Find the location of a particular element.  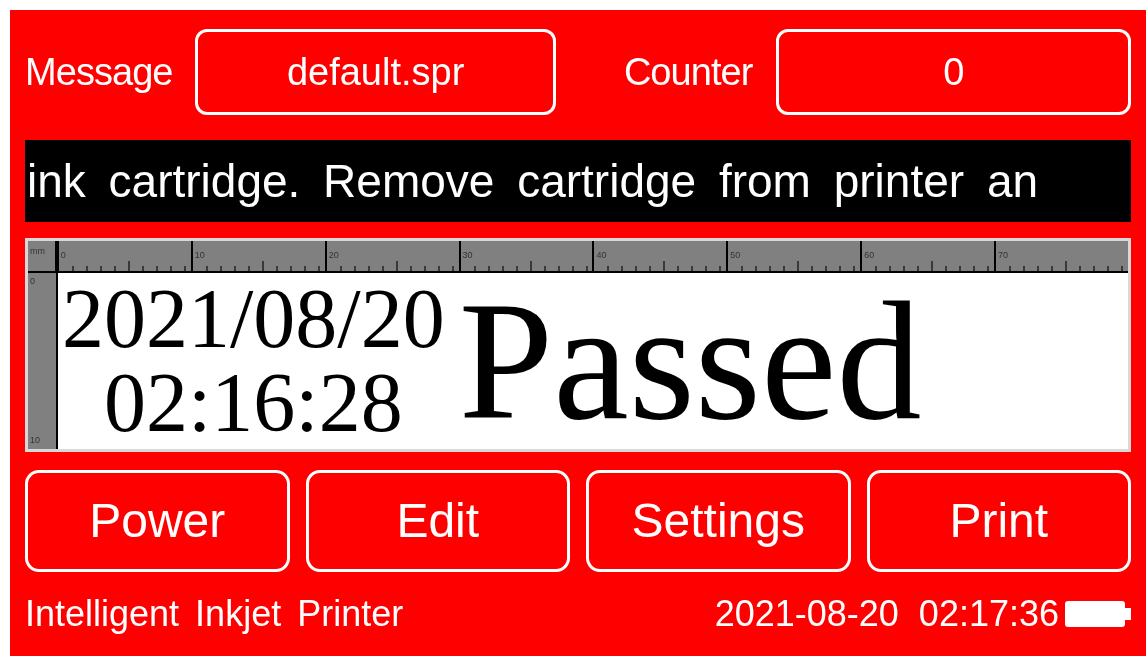

device-title: Intelligent Inkjet Printer is located at coordinates (214, 614).